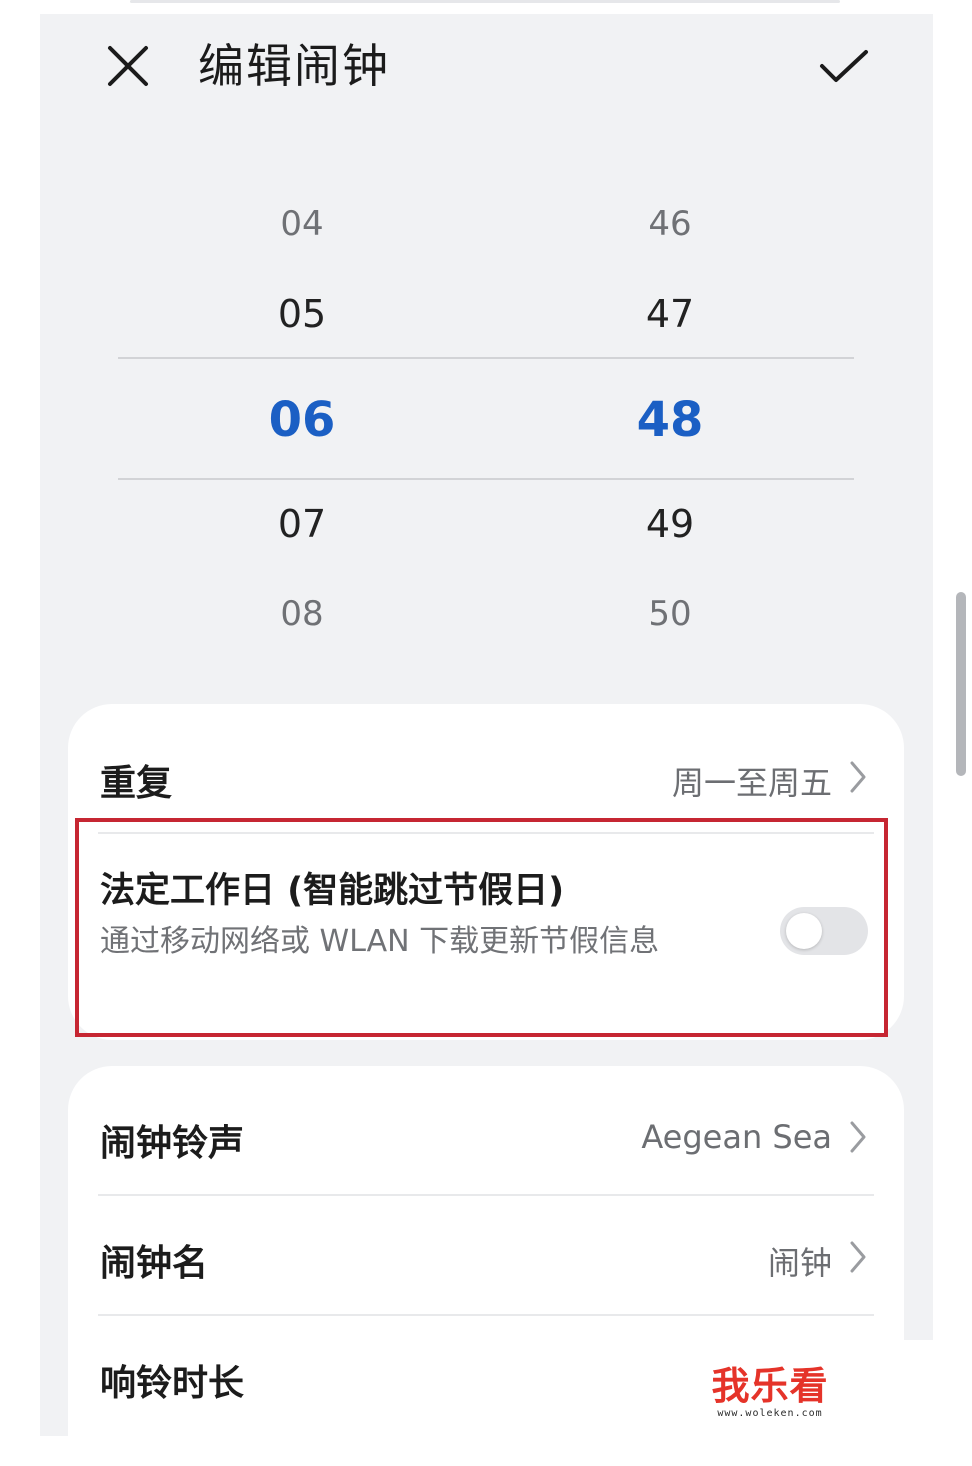 This screenshot has height=1466, width=972. I want to click on close-button, so click(128, 66).